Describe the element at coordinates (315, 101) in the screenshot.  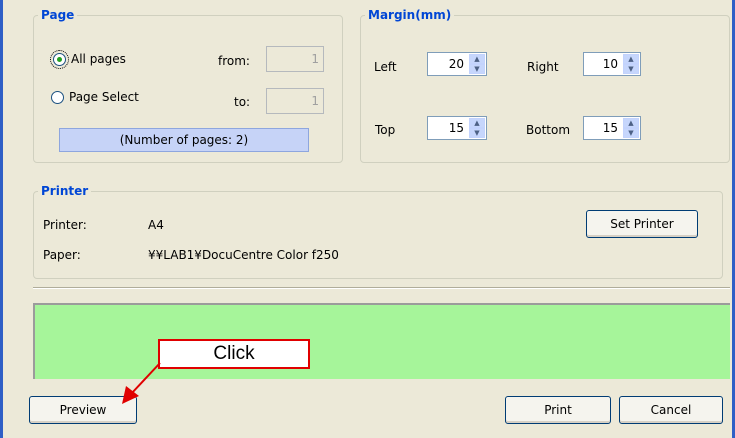
I see `to-page-value: 1` at that location.